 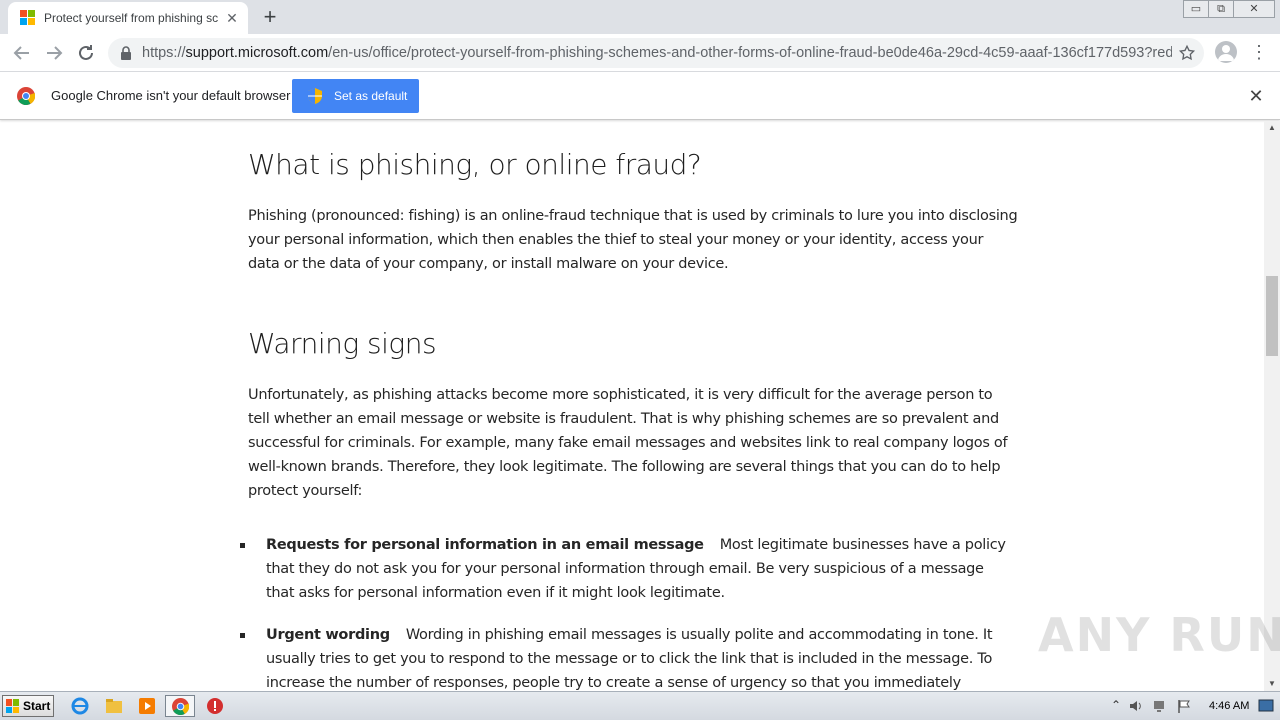 I want to click on tab-close-icon: ✕, so click(x=232, y=18).